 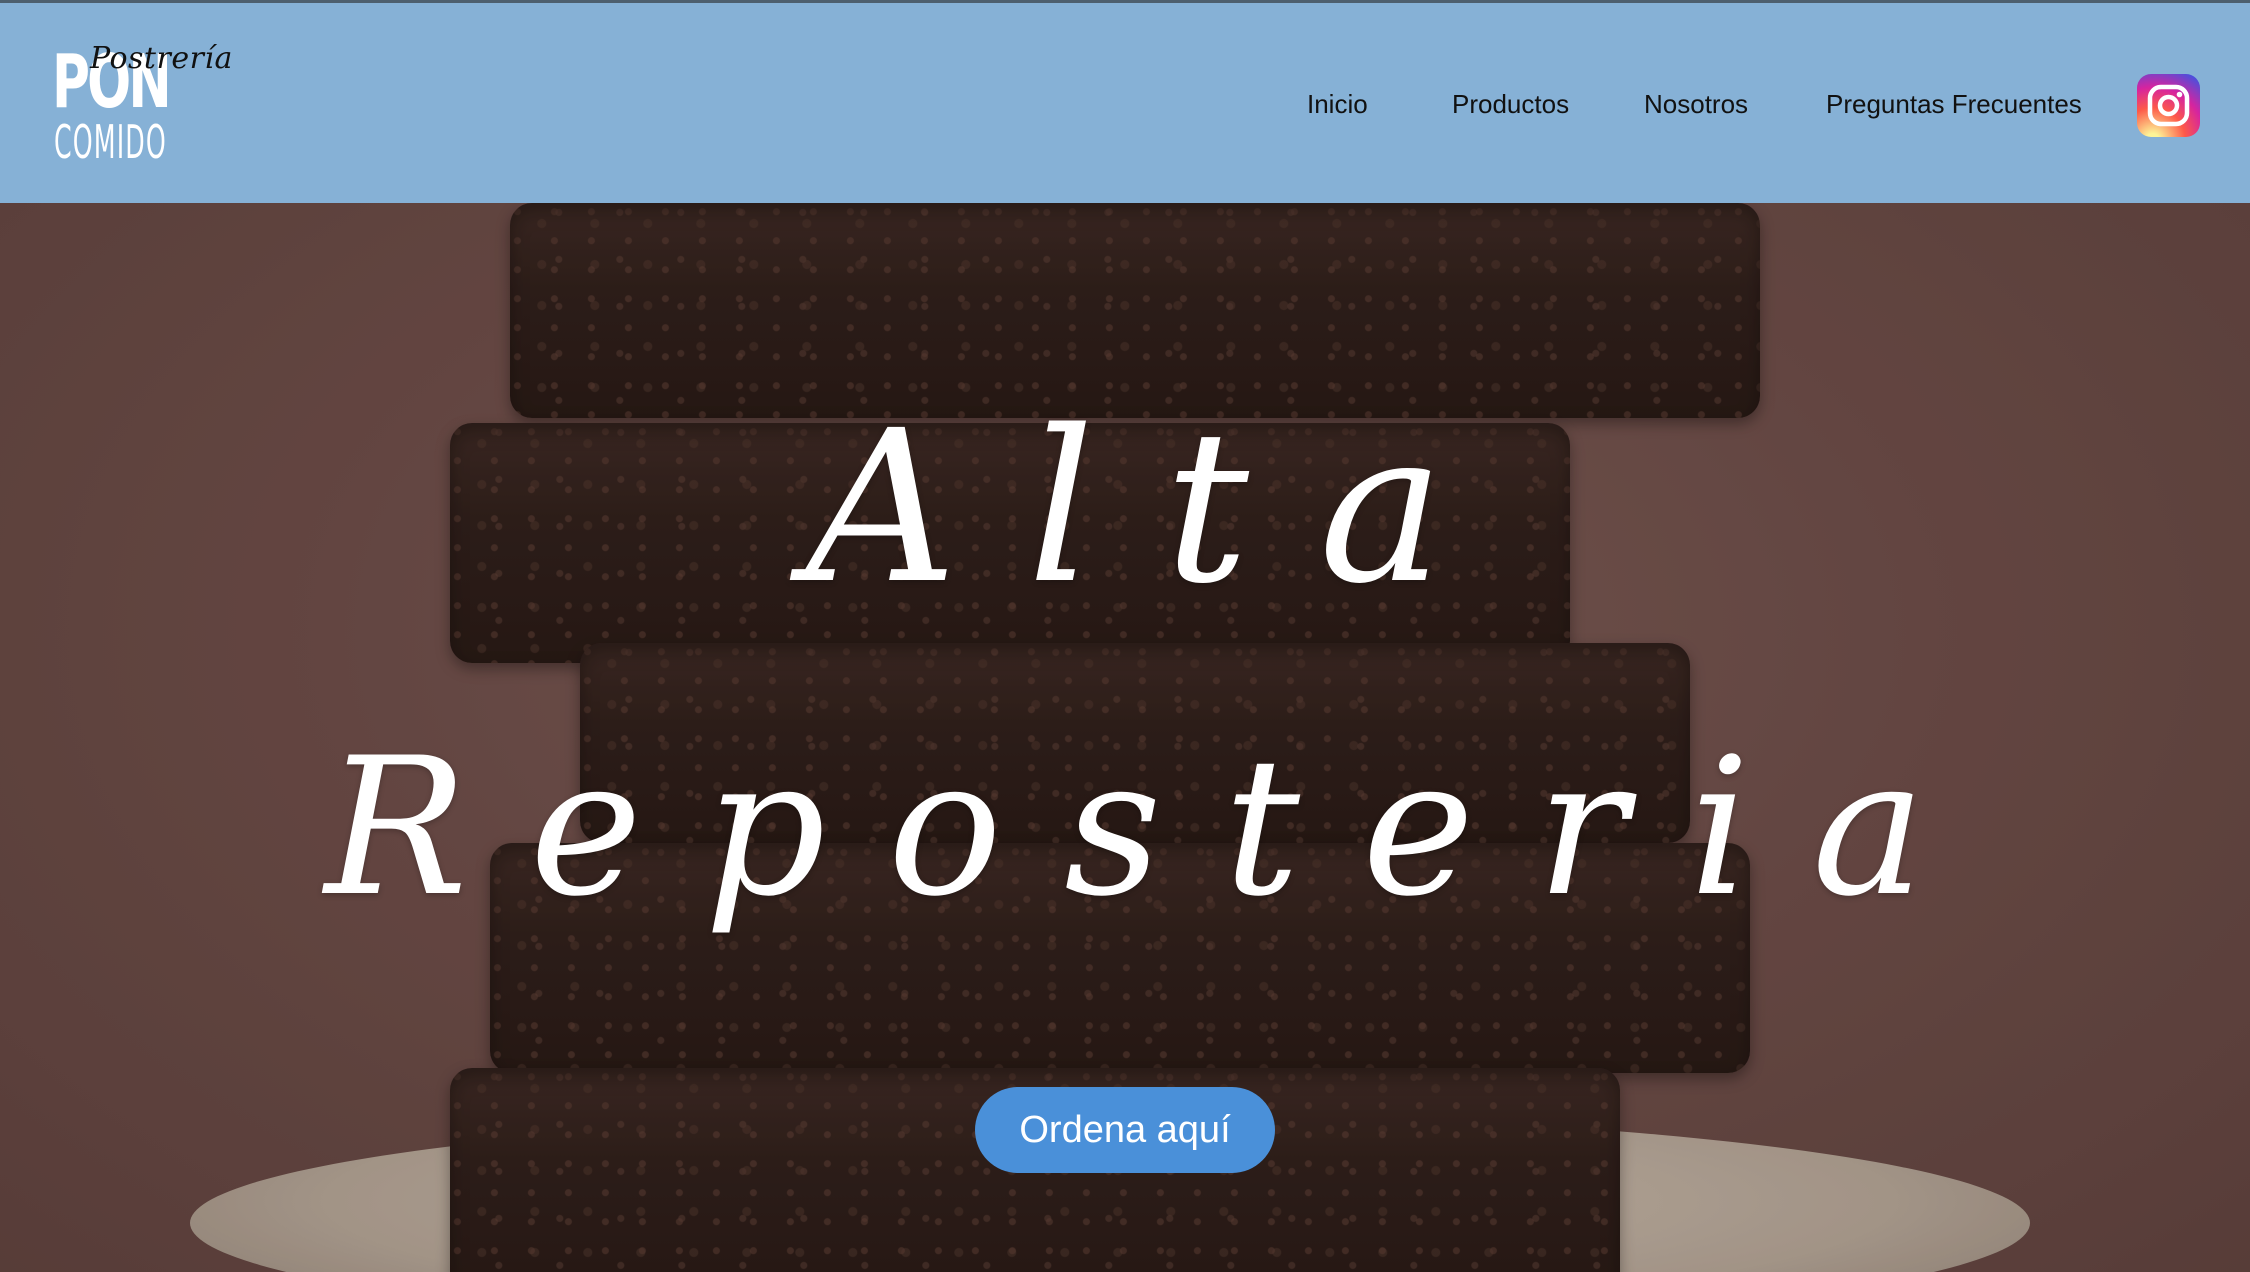 I want to click on hero-headline-line-1: Alta, so click(x=1160, y=507).